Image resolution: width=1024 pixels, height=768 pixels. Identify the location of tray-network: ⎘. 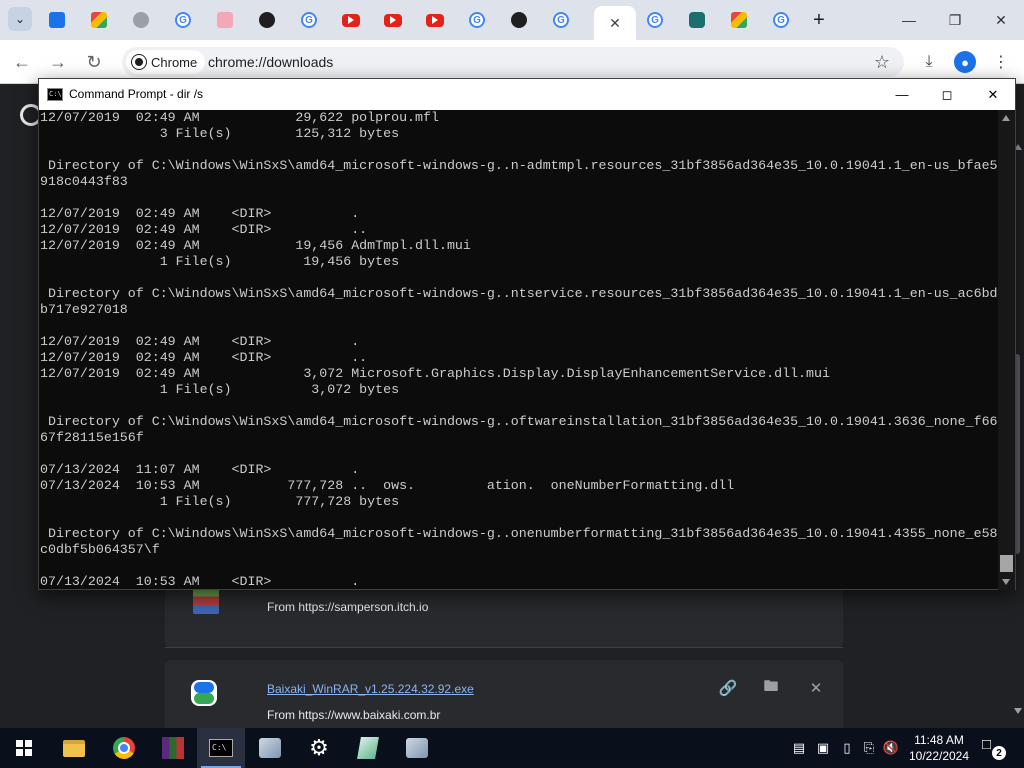
(869, 748).